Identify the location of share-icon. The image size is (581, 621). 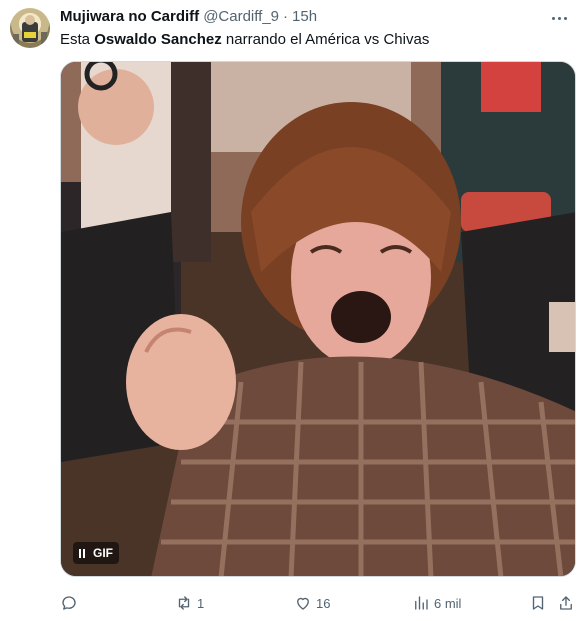
(566, 603).